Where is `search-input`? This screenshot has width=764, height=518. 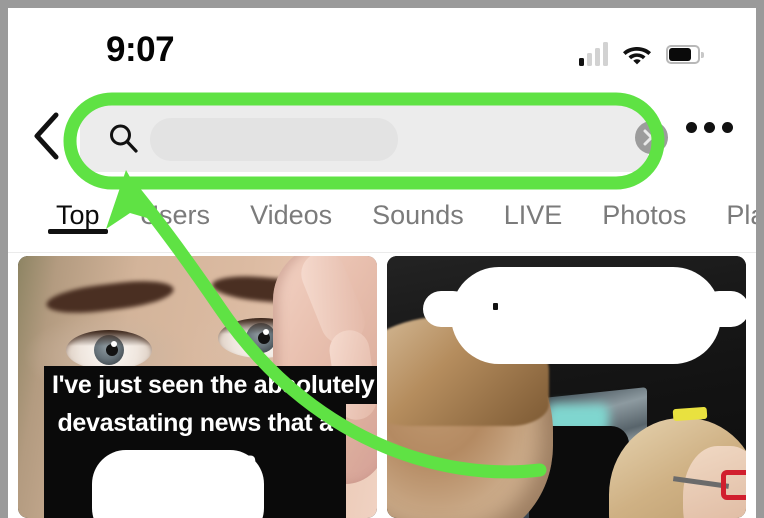
search-input is located at coordinates (374, 138).